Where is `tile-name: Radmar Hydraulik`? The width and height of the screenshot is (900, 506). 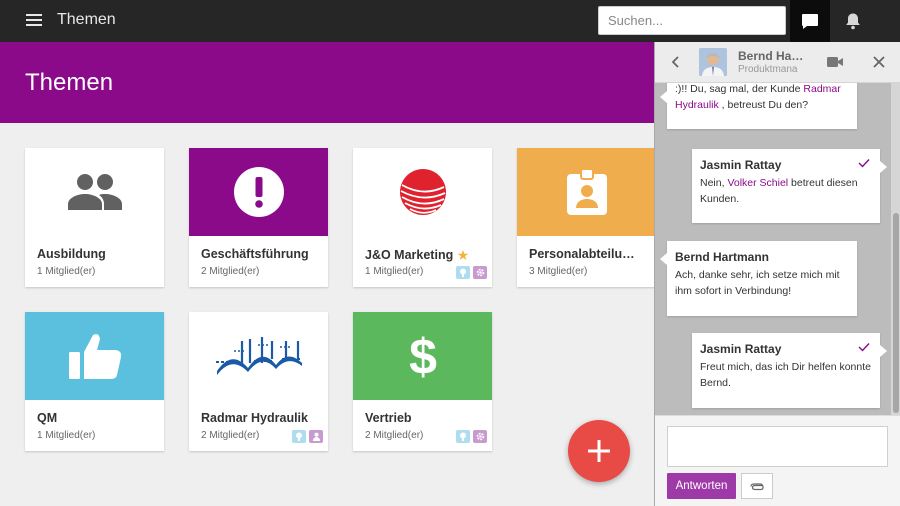
tile-name: Radmar Hydraulik is located at coordinates (254, 418).